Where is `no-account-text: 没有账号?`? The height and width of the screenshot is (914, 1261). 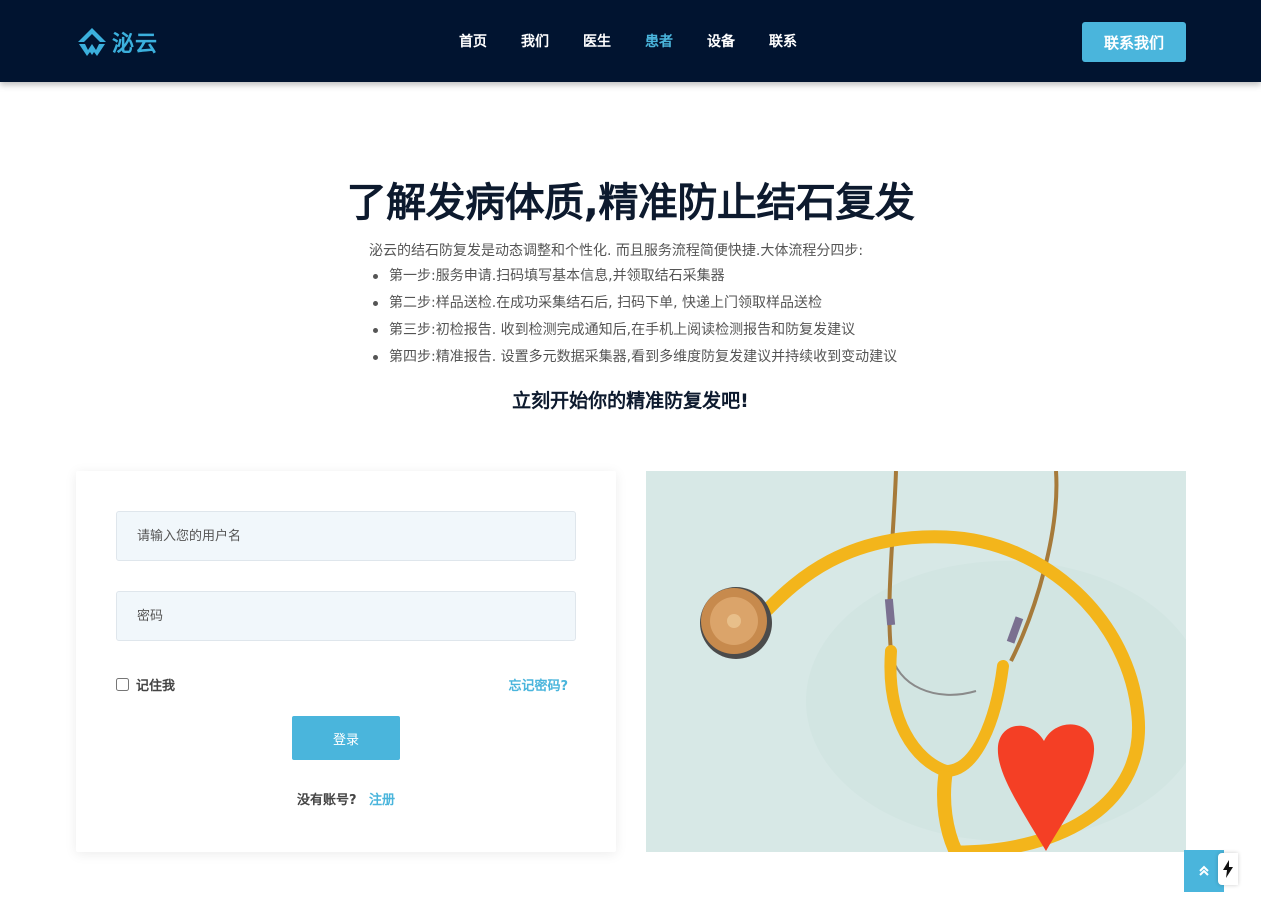 no-account-text: 没有账号? is located at coordinates (326, 800).